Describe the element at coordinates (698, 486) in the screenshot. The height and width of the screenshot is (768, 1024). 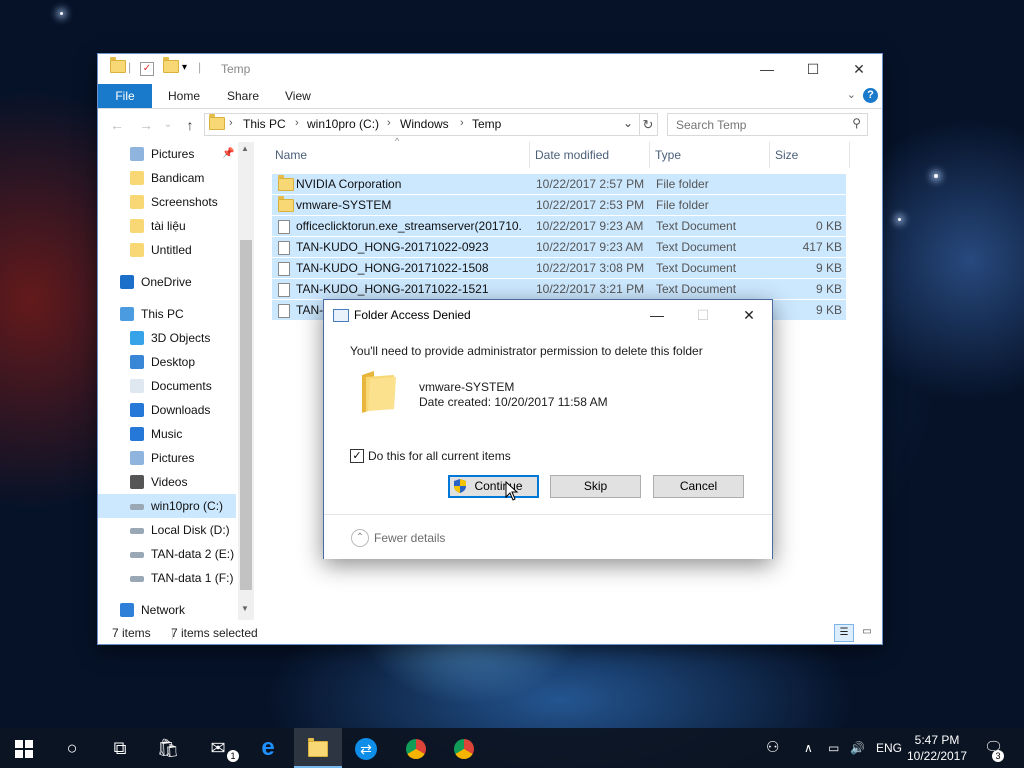
I see `cancel-button: Cancel` at that location.